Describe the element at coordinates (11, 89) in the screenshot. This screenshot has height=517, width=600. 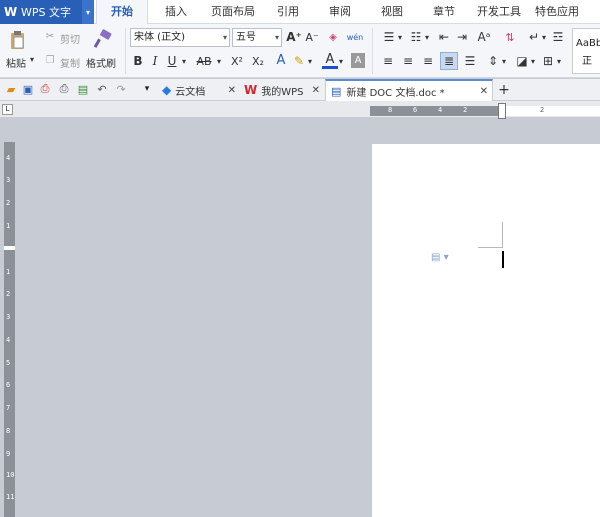
I see `open-folder-icon: ▰` at that location.